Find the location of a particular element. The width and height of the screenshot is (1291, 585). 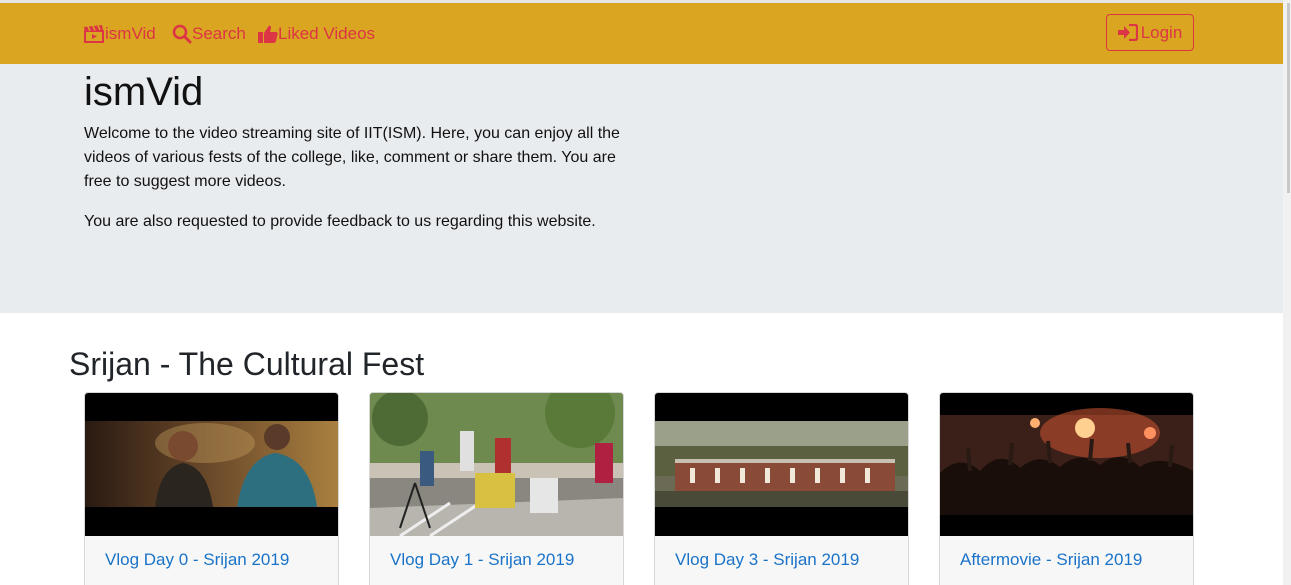

navbar: ismVid Search Liked Videos Login is located at coordinates (641, 33).